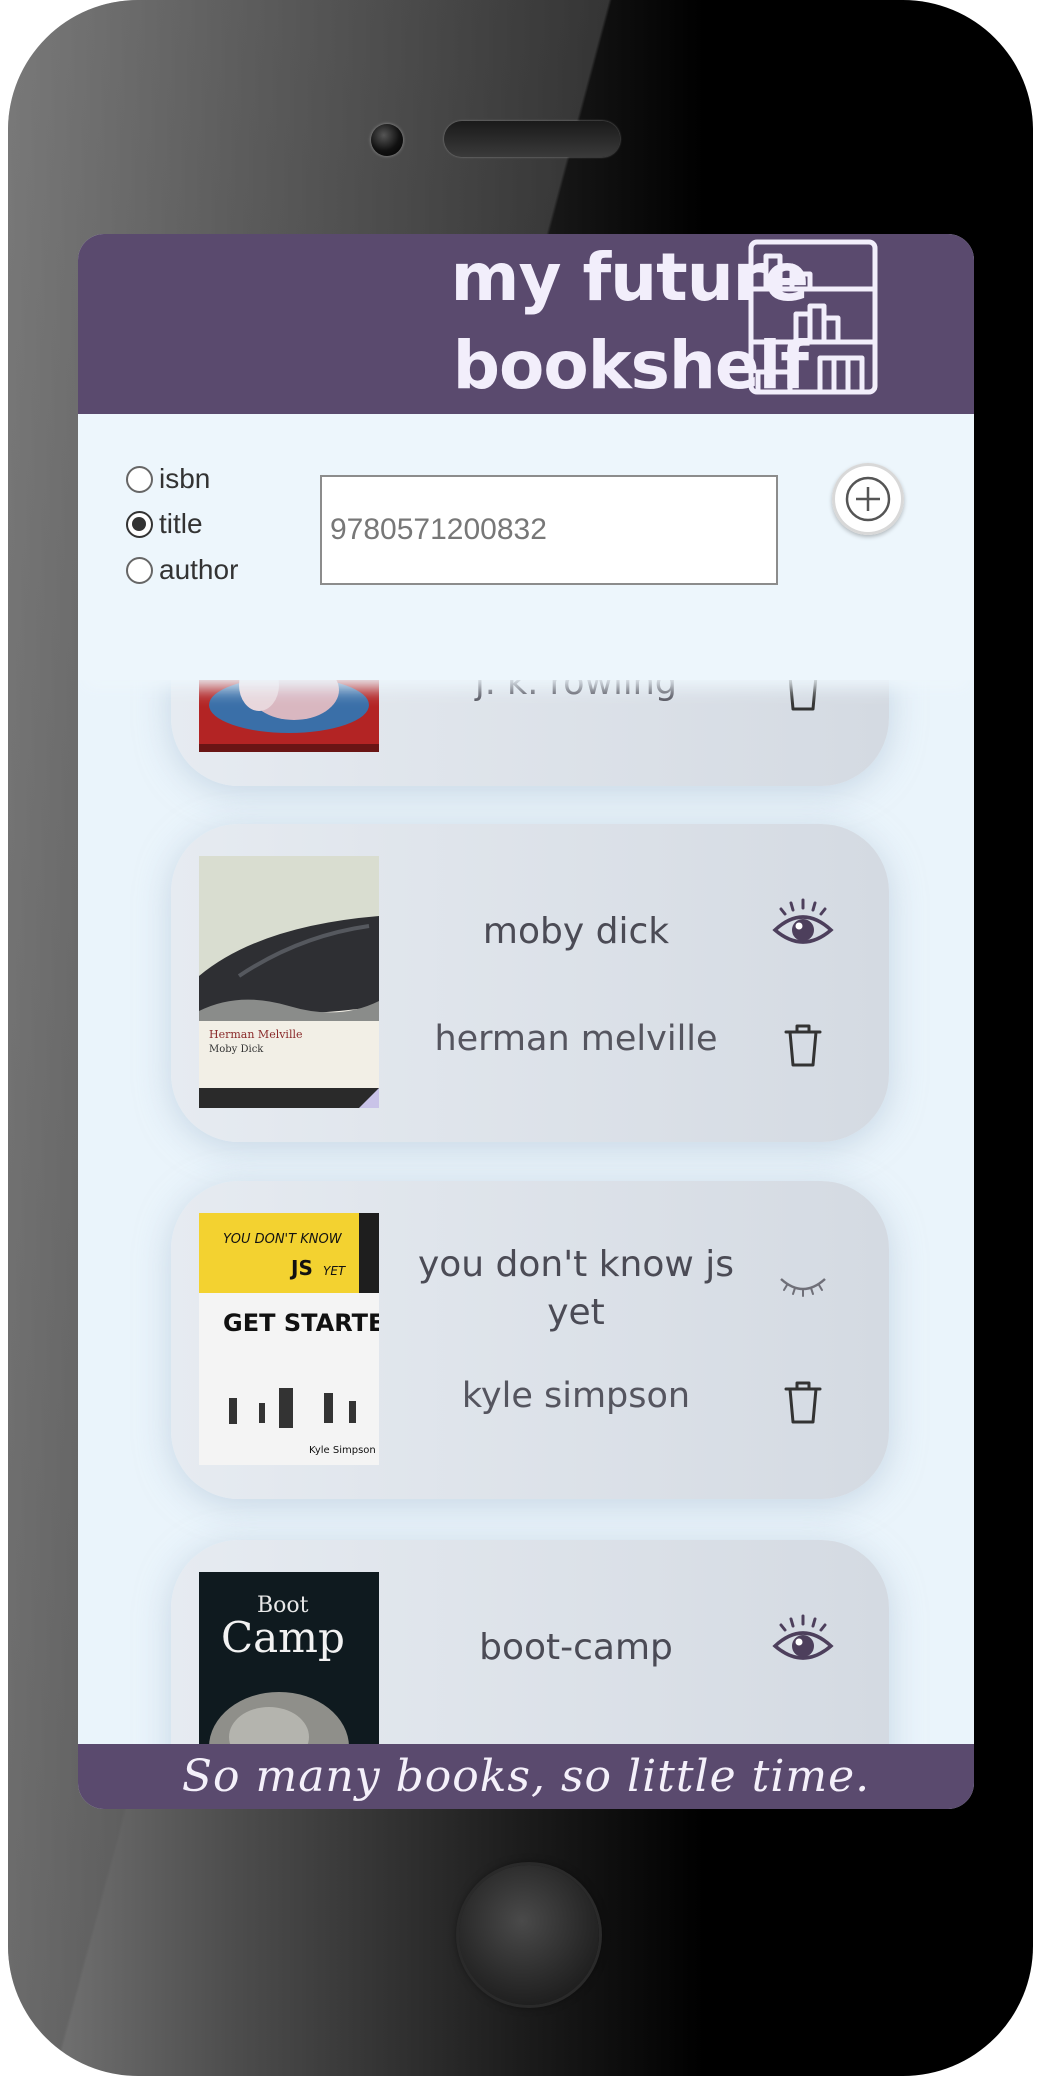  I want to click on svg-text: Moby Dick, so click(236, 1049).